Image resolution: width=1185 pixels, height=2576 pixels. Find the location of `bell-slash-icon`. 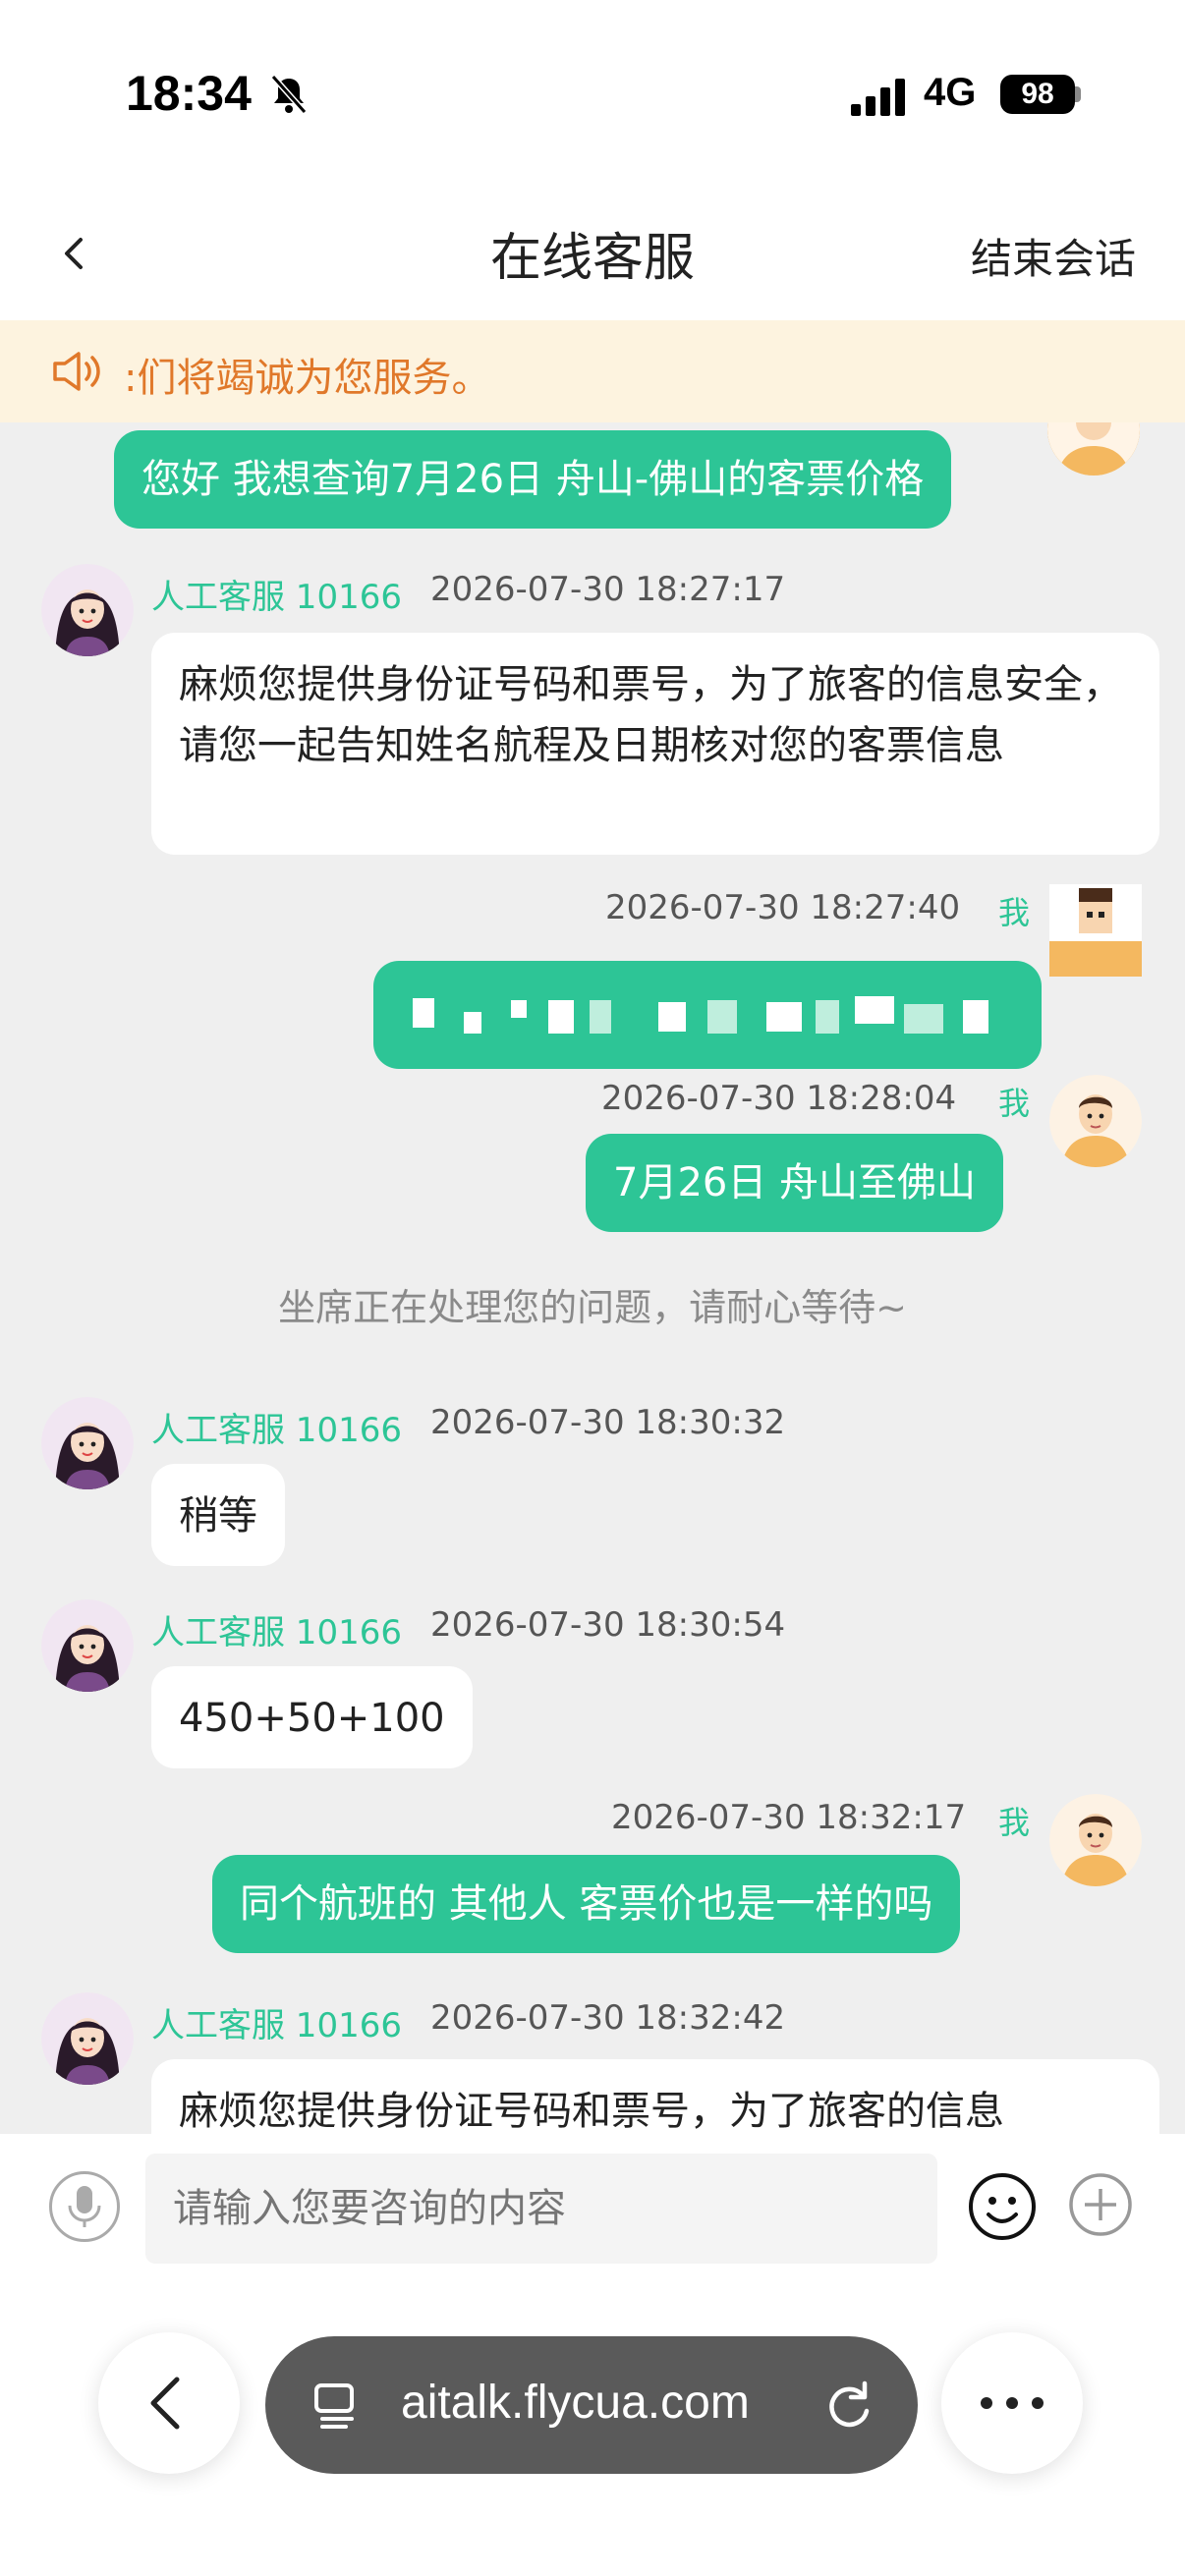

bell-slash-icon is located at coordinates (289, 94).